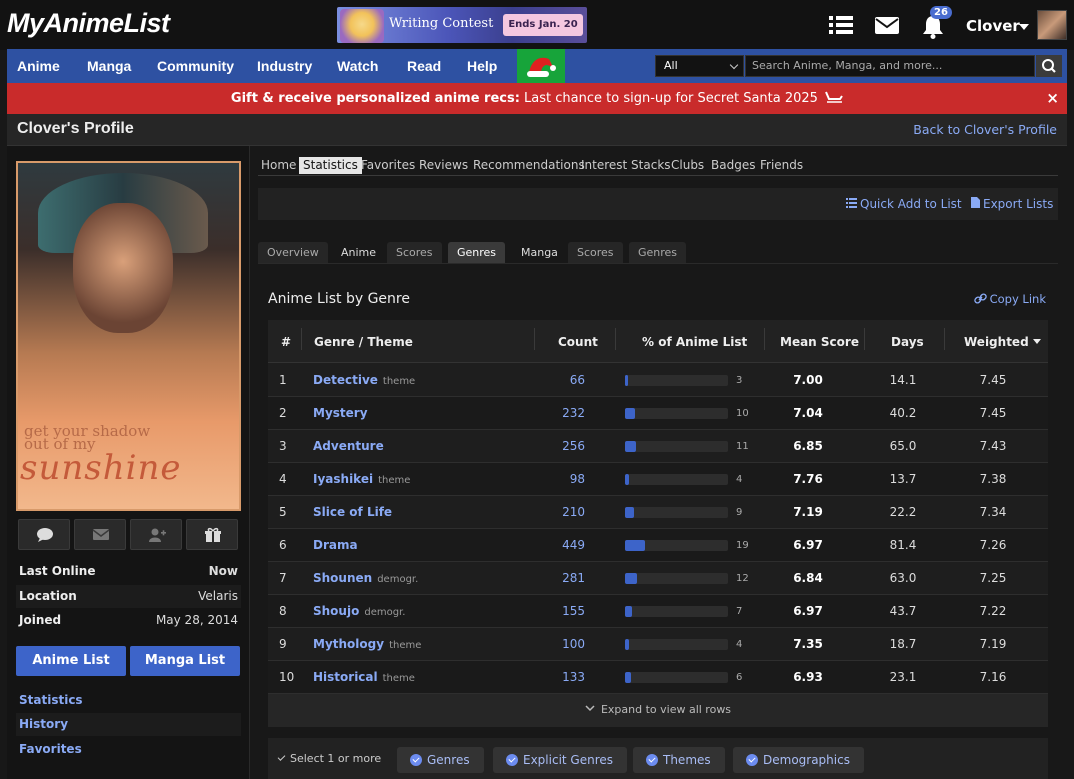 The image size is (1074, 779). What do you see at coordinates (626, 165) in the screenshot?
I see `tab-interest-stacks: Interest Stacks` at bounding box center [626, 165].